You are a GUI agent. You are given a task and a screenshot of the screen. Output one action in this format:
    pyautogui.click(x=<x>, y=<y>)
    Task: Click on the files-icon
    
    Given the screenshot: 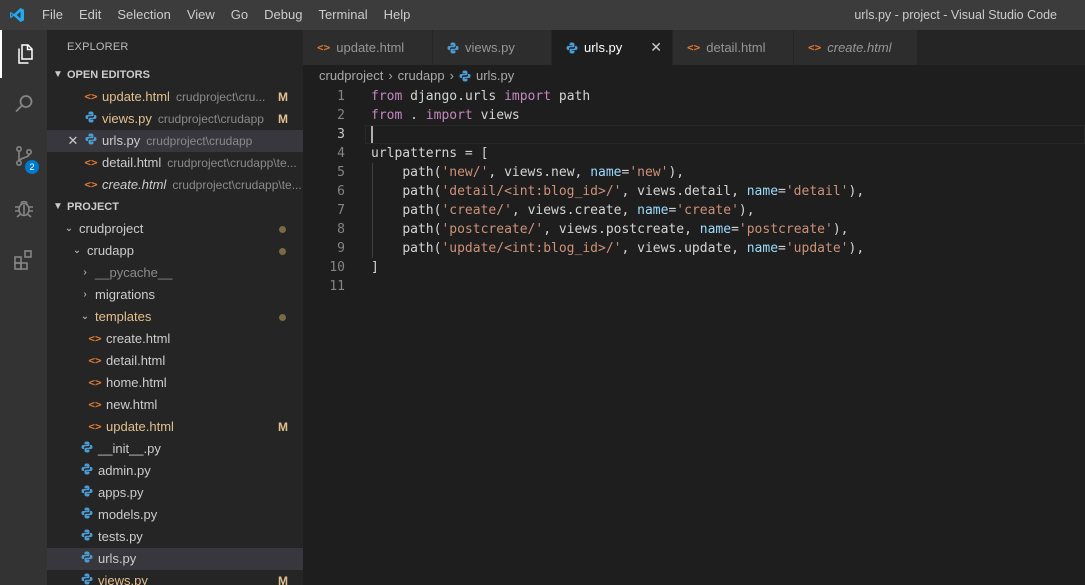 What is the action you would take?
    pyautogui.click(x=25, y=54)
    